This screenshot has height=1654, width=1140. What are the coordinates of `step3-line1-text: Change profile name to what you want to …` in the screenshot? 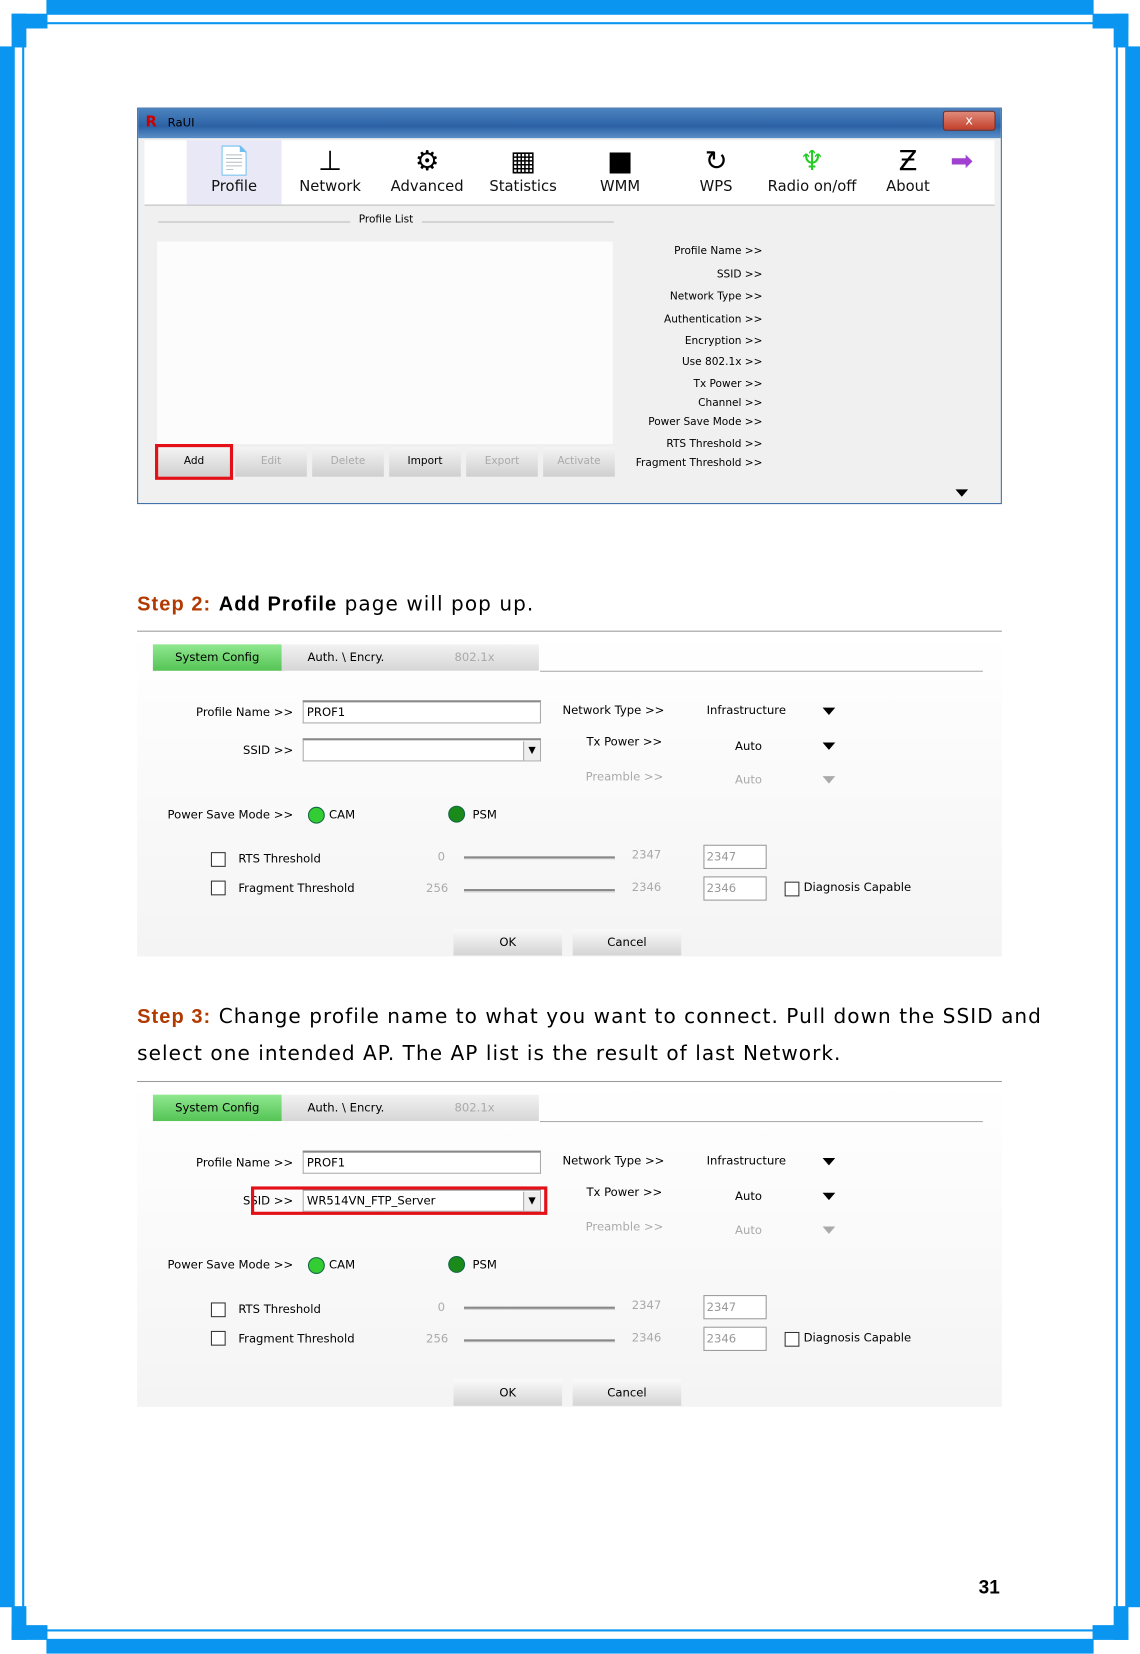 It's located at (626, 1017).